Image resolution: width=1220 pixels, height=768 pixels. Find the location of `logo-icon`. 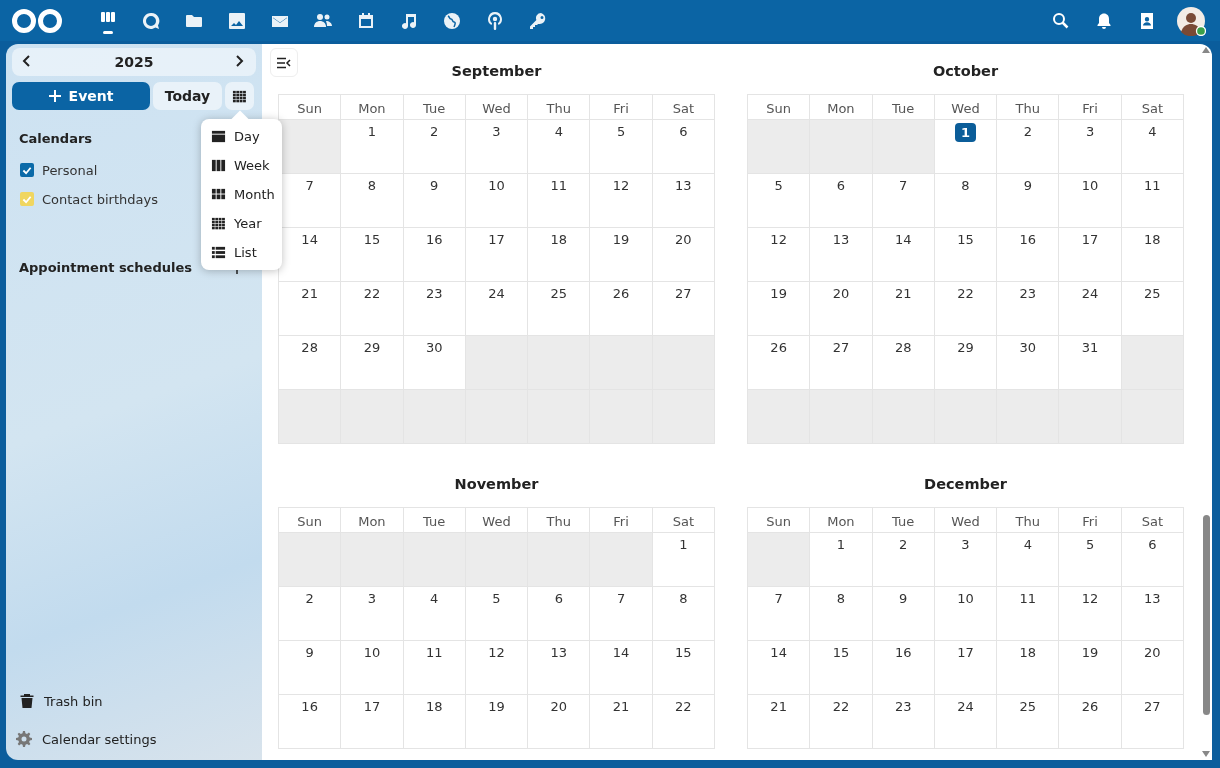

logo-icon is located at coordinates (37, 20).